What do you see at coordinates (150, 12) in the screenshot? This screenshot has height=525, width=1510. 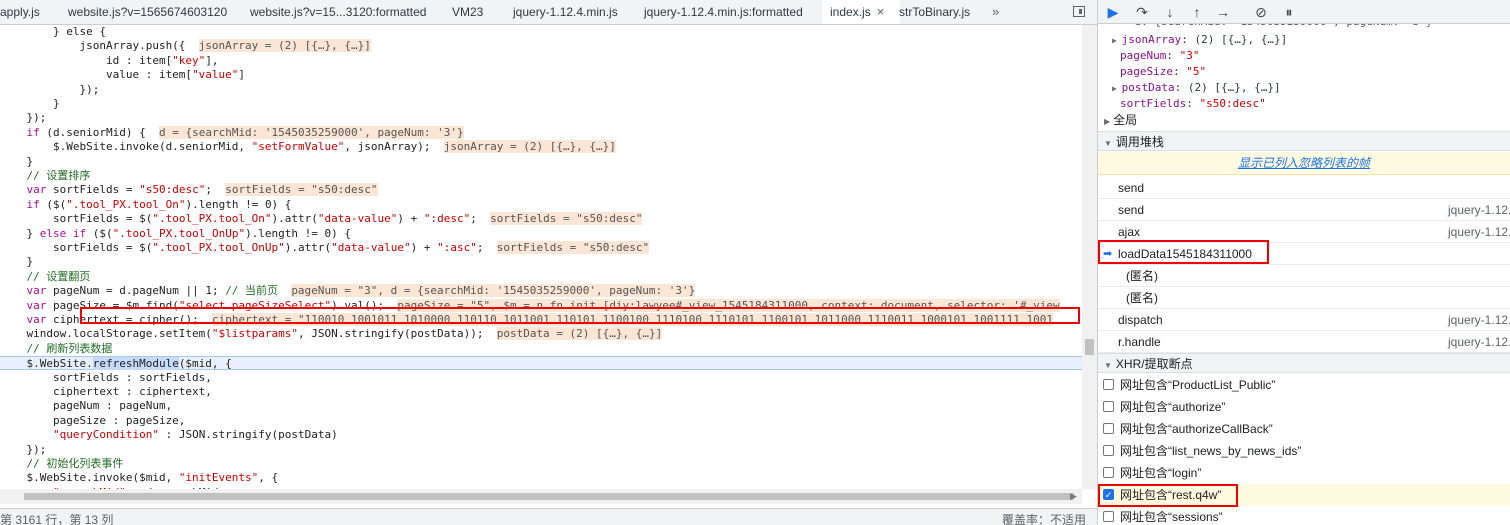 I see `tab-website-js: website.js?v=1565674603120` at bounding box center [150, 12].